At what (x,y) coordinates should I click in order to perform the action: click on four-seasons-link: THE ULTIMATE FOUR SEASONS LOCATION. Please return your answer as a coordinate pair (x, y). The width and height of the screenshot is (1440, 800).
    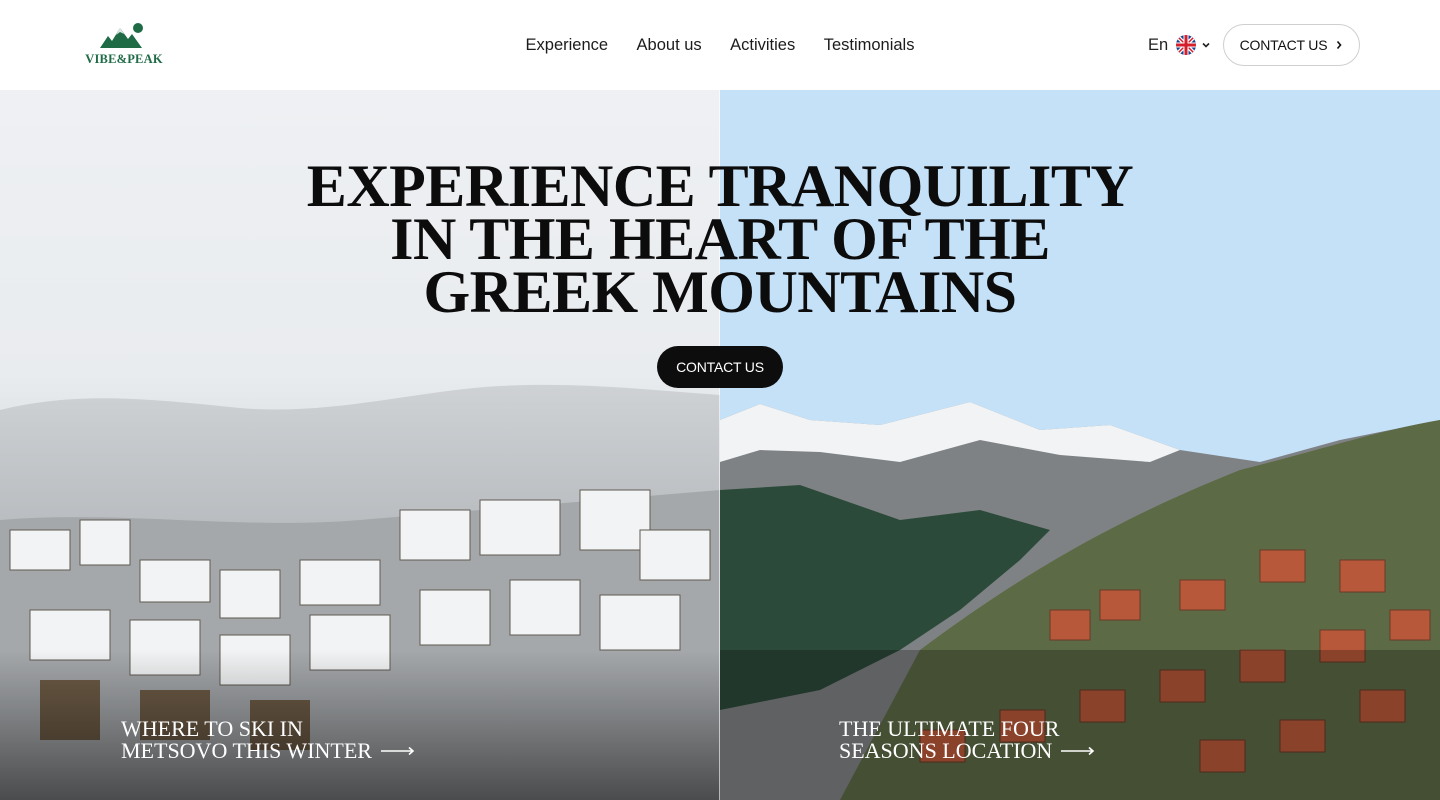
    Looking at the image, I should click on (967, 740).